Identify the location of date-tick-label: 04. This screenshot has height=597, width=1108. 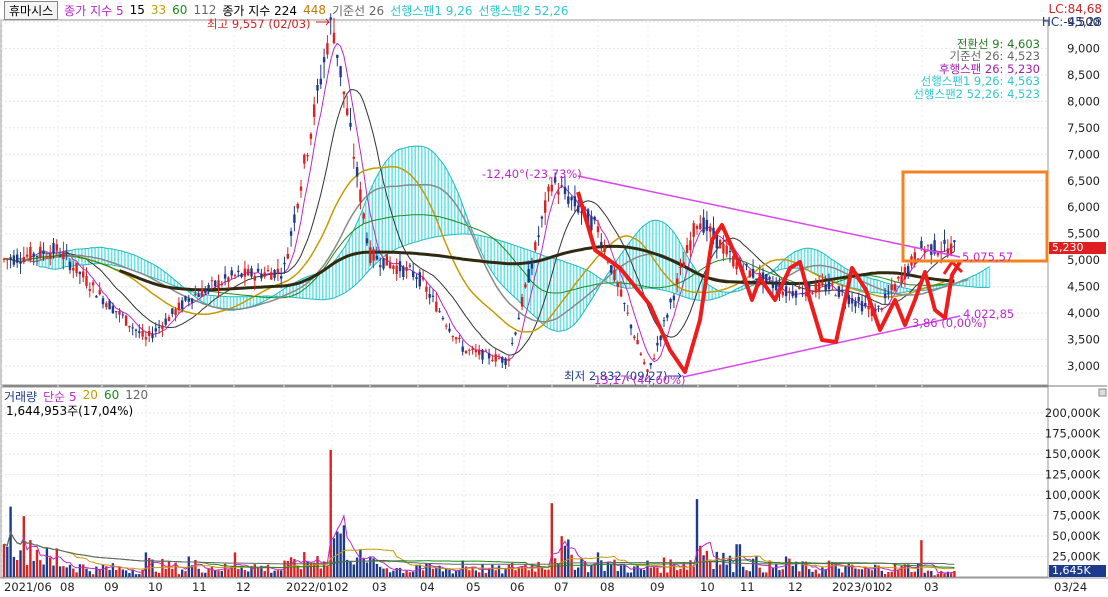
(427, 587).